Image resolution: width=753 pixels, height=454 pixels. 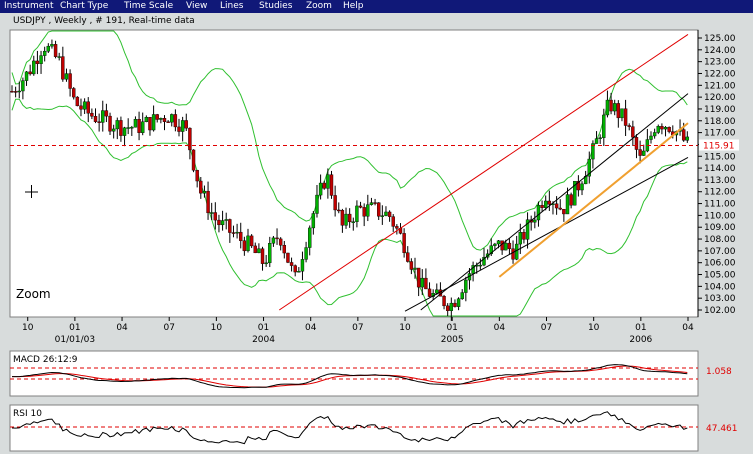 I want to click on menu-zoom: Zoom, so click(x=319, y=6).